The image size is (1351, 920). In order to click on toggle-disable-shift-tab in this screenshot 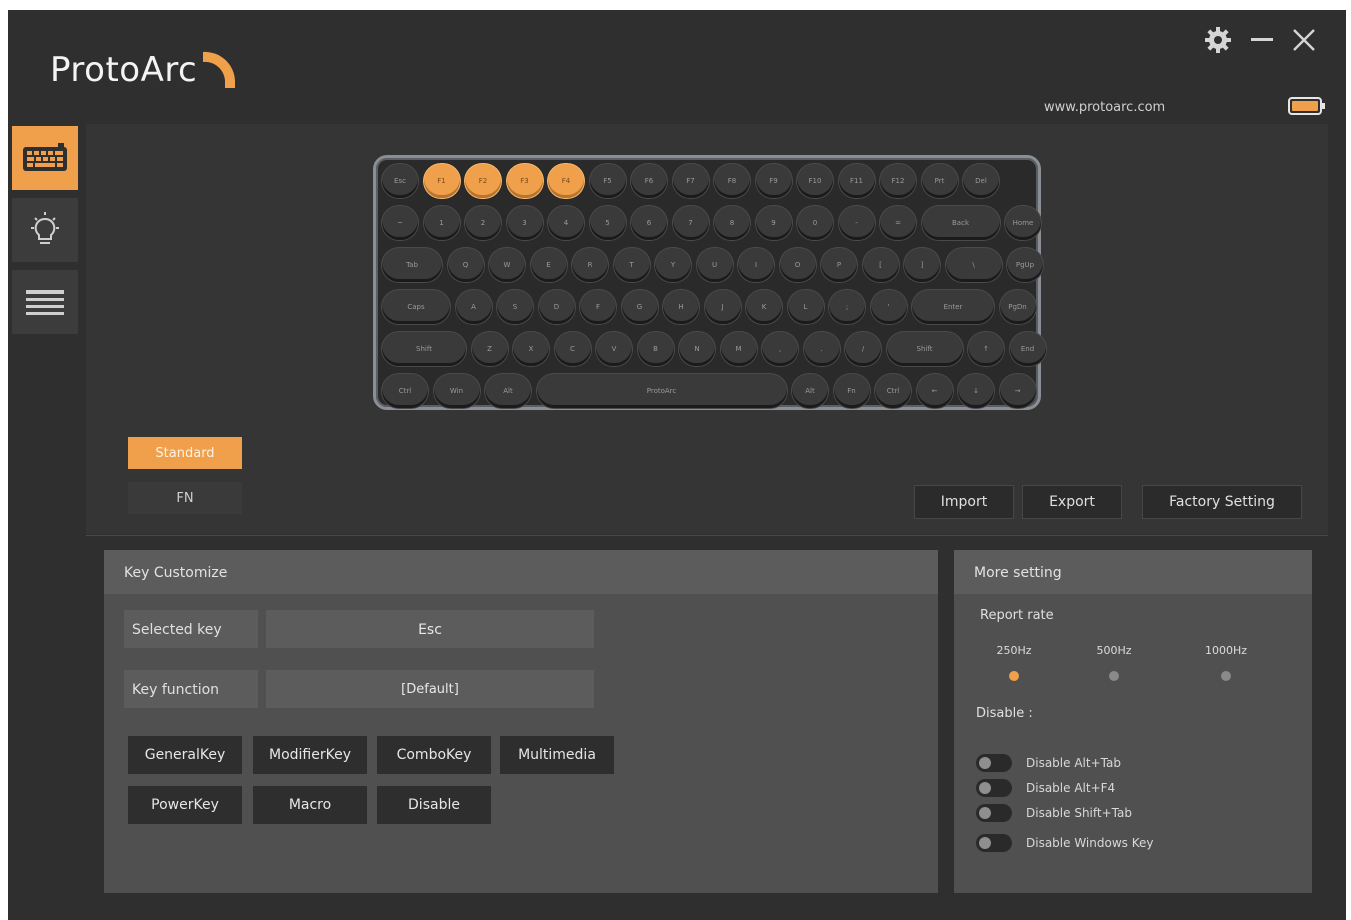, I will do `click(994, 813)`.